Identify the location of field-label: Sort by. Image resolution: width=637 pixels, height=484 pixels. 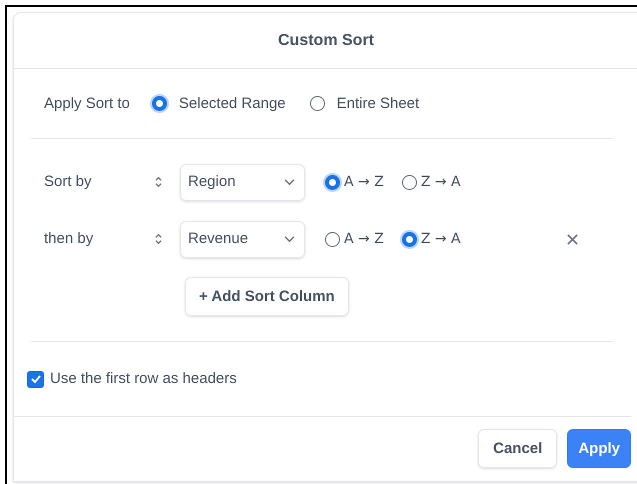
(68, 182).